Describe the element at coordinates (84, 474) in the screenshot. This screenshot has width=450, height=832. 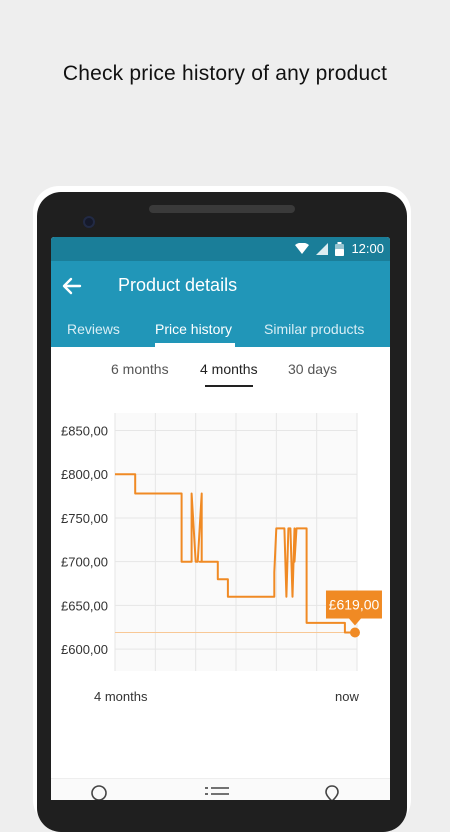
I see `y-tick-label: £800,00` at that location.